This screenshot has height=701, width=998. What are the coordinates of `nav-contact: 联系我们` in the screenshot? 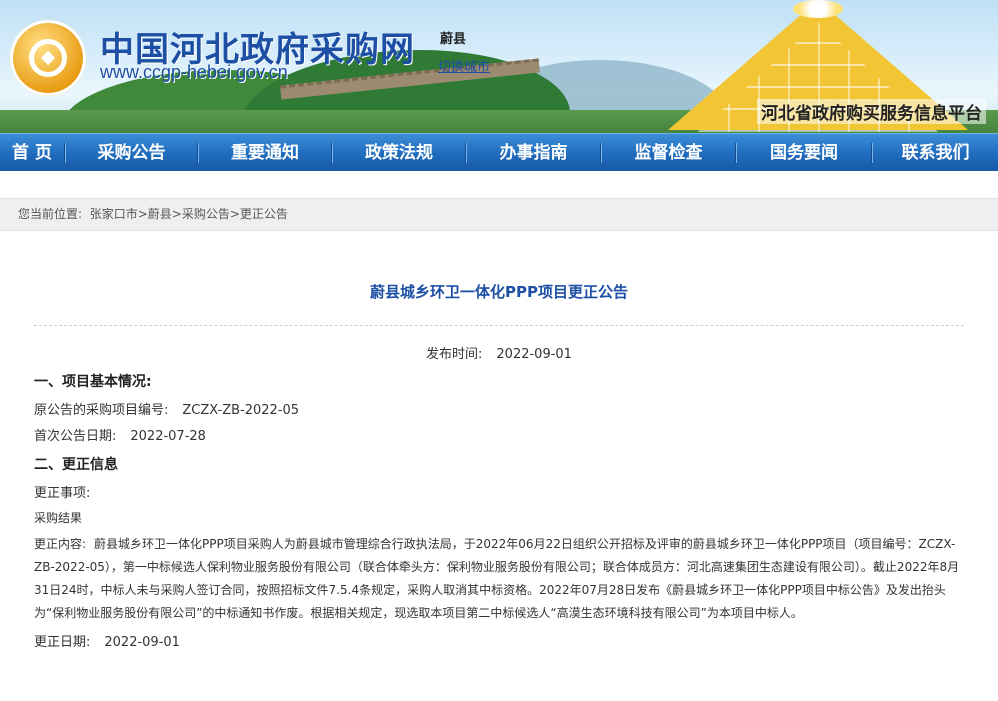 It's located at (935, 153).